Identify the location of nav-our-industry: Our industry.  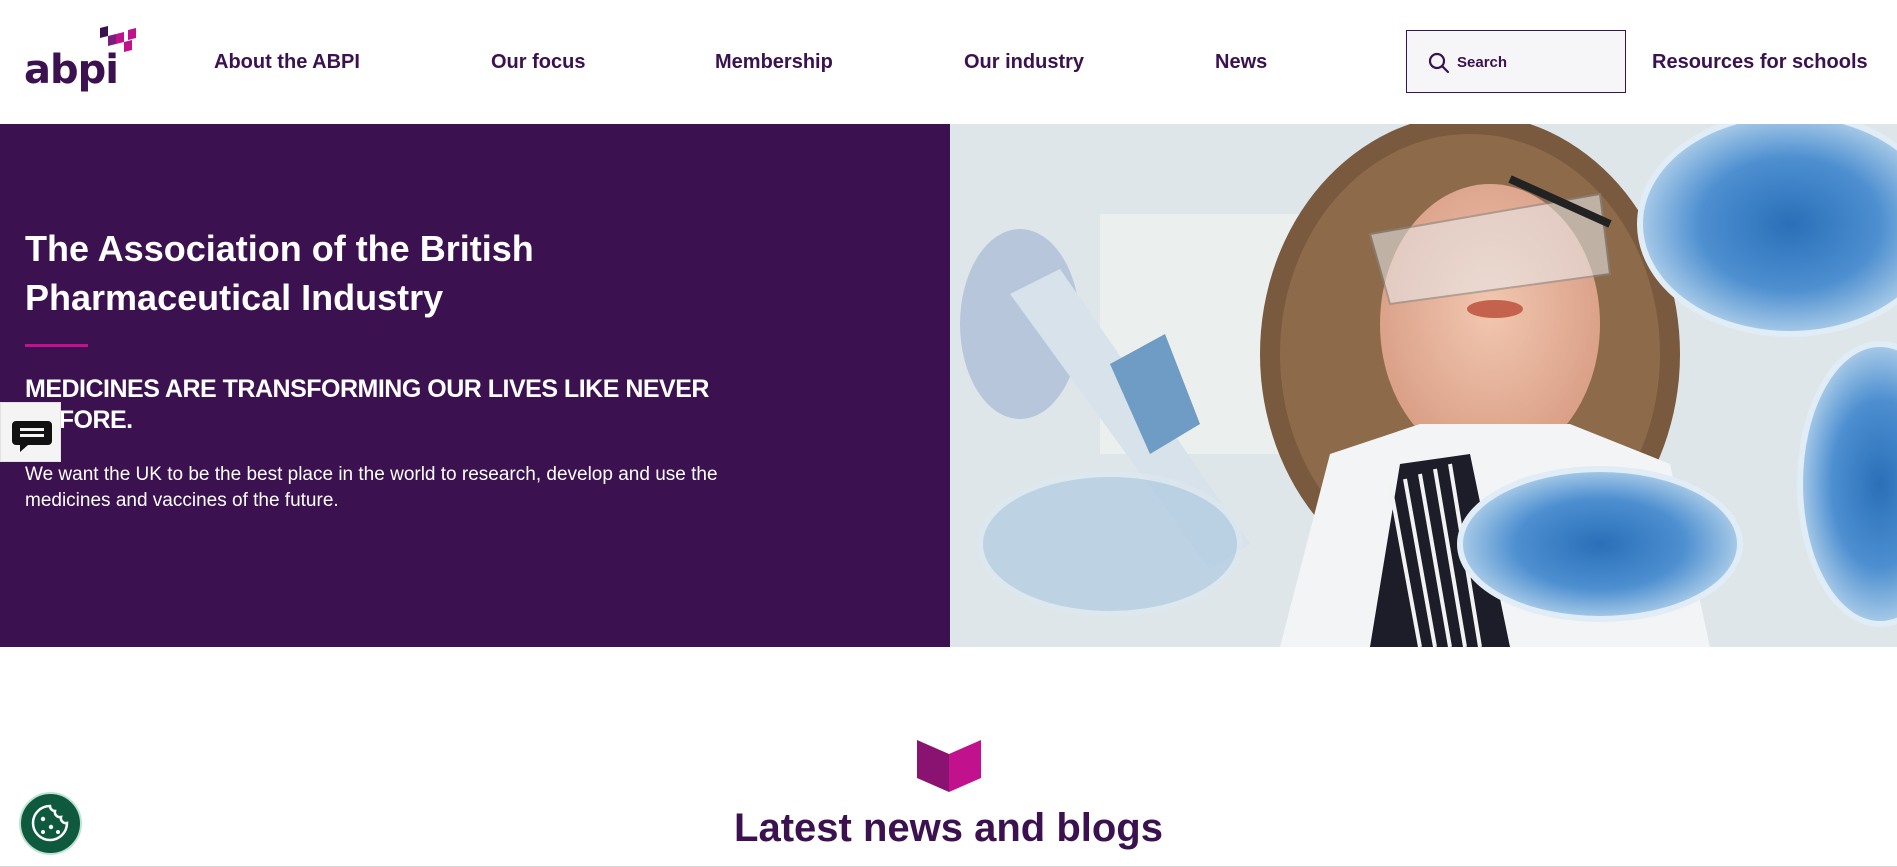
(1024, 62).